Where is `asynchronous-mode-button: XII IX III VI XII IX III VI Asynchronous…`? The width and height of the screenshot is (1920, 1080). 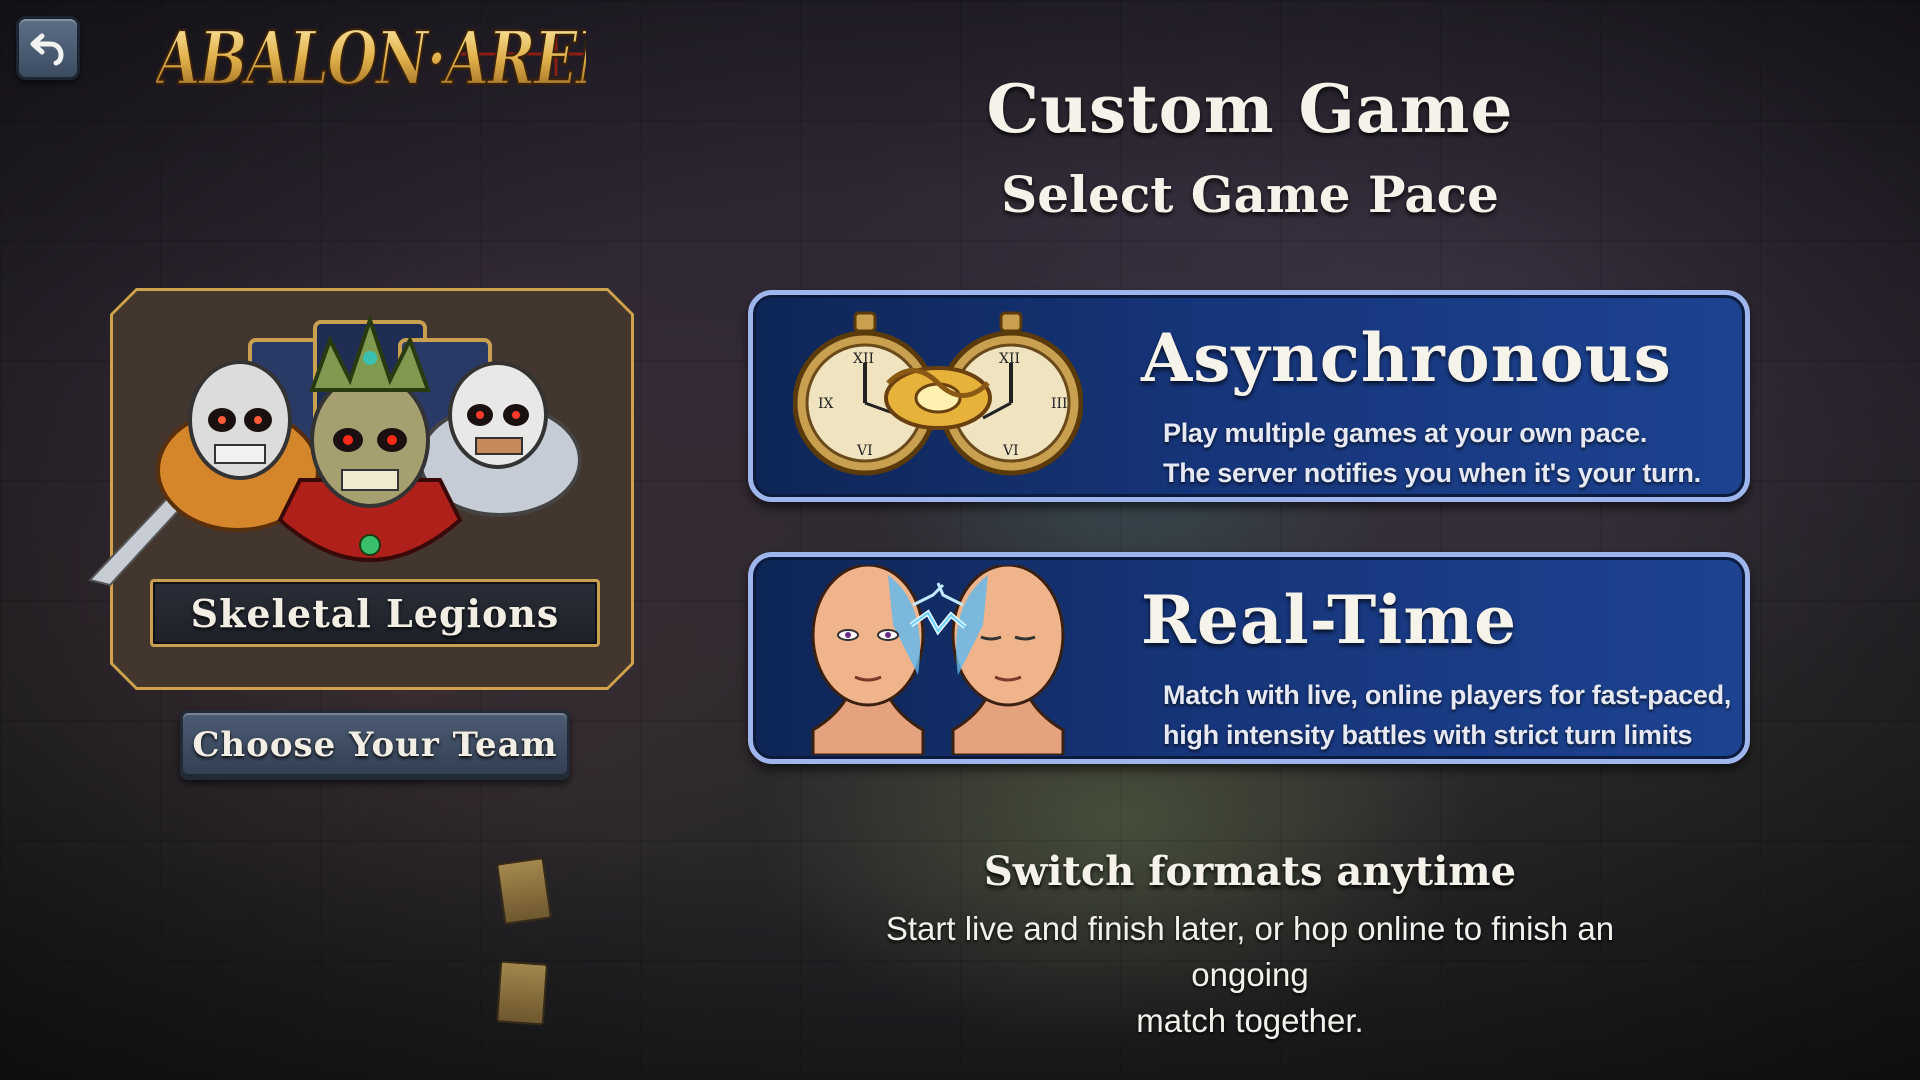 asynchronous-mode-button: XII IX III VI XII IX III VI Asynchronous… is located at coordinates (1249, 396).